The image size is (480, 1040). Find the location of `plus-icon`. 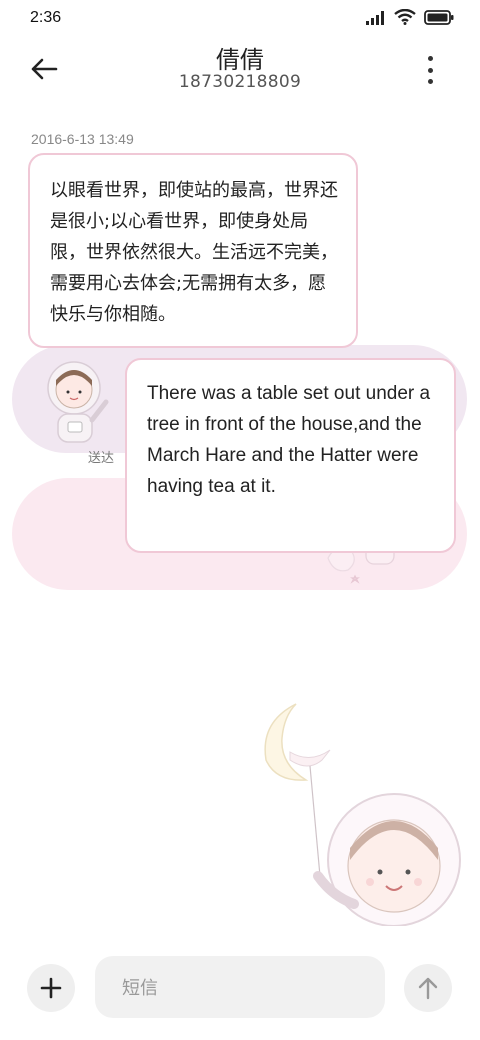

plus-icon is located at coordinates (51, 988).